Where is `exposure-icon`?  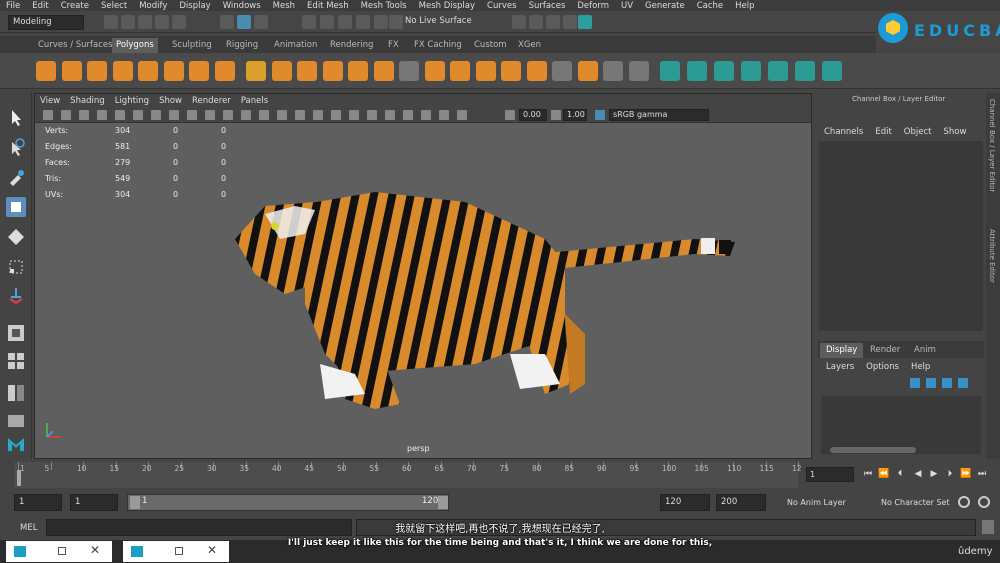 exposure-icon is located at coordinates (510, 115).